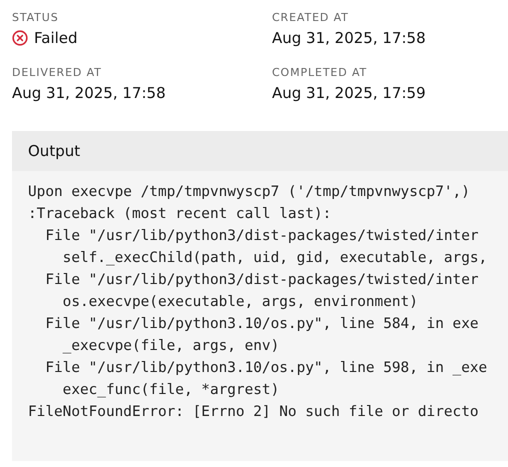  Describe the element at coordinates (254, 412) in the screenshot. I see `output-line: FileNotFoundError: [Errno 2] No such file or directo` at that location.